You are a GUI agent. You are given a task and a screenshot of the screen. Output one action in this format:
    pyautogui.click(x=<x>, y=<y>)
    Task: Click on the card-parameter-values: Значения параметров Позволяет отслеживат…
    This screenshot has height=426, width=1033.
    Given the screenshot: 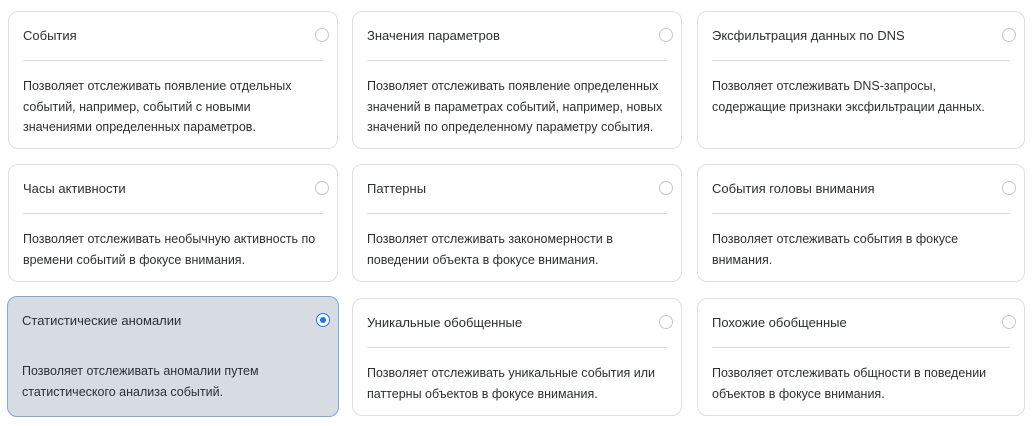 What is the action you would take?
    pyautogui.click(x=517, y=80)
    